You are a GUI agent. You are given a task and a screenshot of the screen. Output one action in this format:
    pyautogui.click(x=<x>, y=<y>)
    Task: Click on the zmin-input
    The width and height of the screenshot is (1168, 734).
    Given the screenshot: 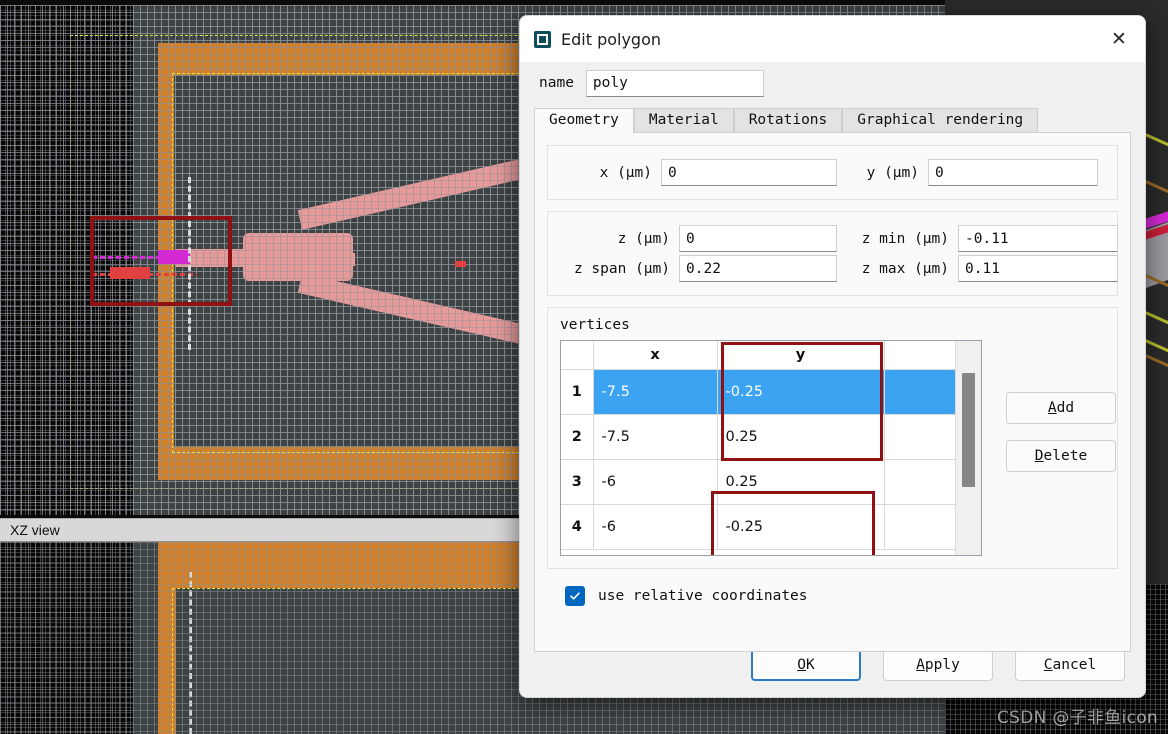 What is the action you would take?
    pyautogui.click(x=1038, y=238)
    